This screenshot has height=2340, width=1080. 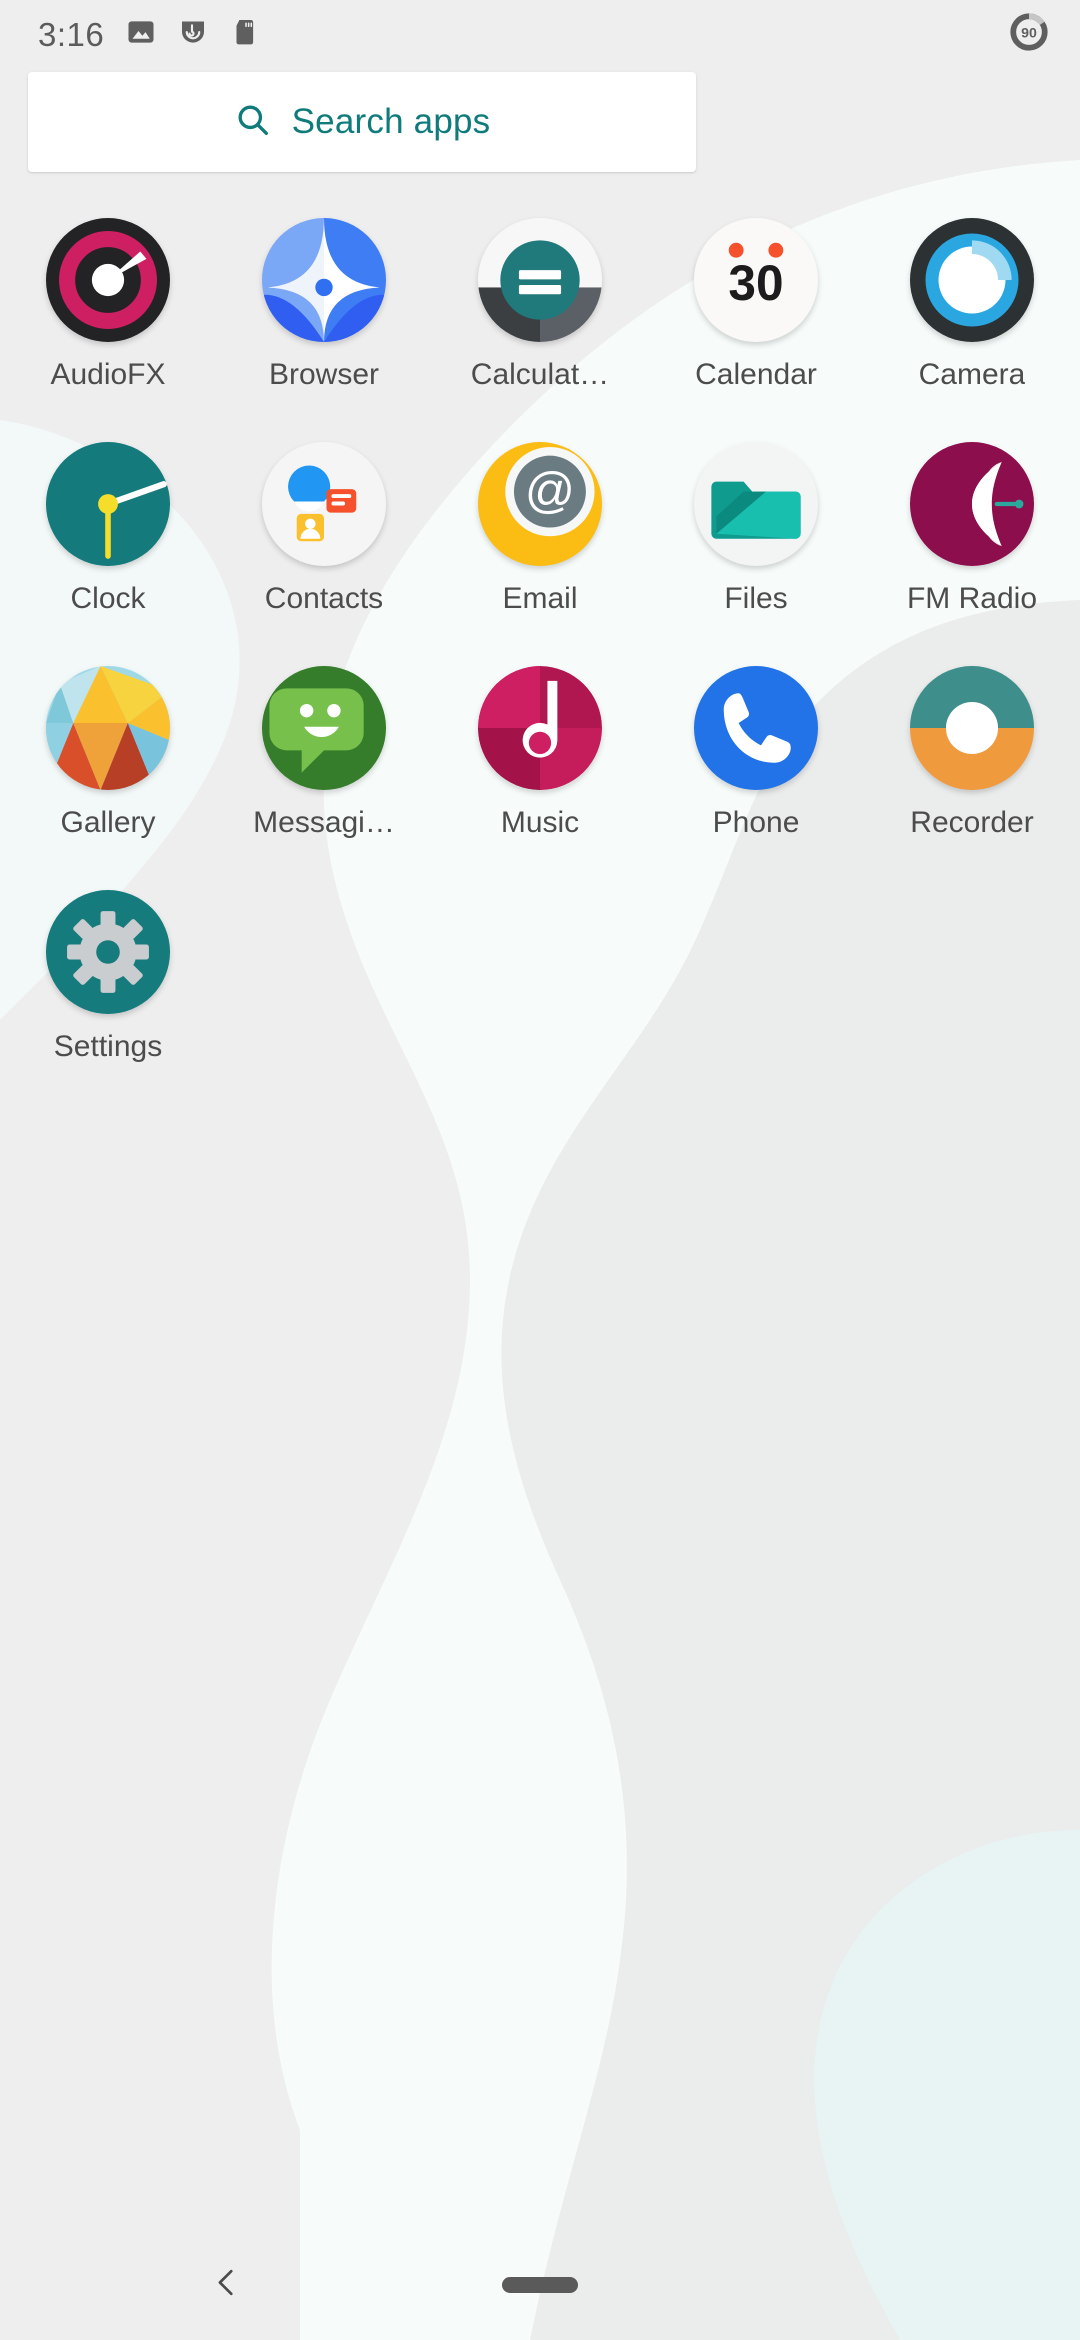 What do you see at coordinates (550, 491) in the screenshot?
I see `email-at-glyph: @` at bounding box center [550, 491].